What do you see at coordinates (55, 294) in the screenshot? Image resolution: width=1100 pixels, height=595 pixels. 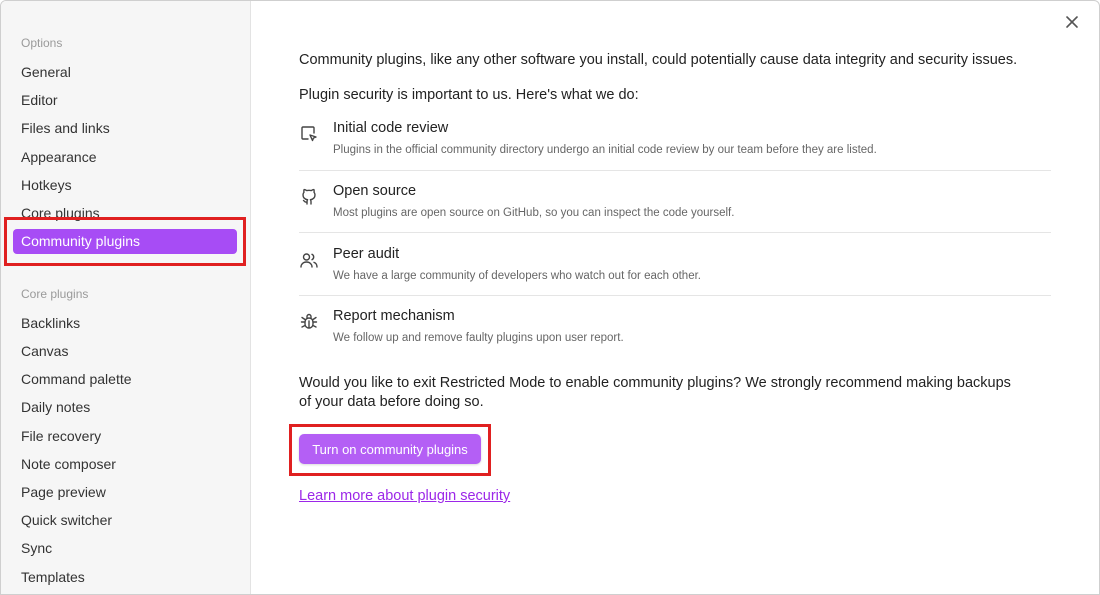 I see `core-plugins-section-title: Core plugins` at bounding box center [55, 294].